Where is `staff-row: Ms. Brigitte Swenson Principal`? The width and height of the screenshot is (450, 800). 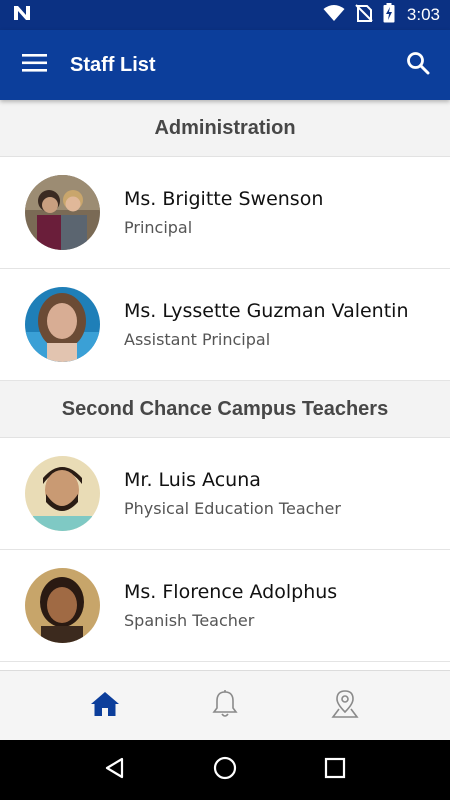
staff-row: Ms. Brigitte Swenson Principal is located at coordinates (225, 213).